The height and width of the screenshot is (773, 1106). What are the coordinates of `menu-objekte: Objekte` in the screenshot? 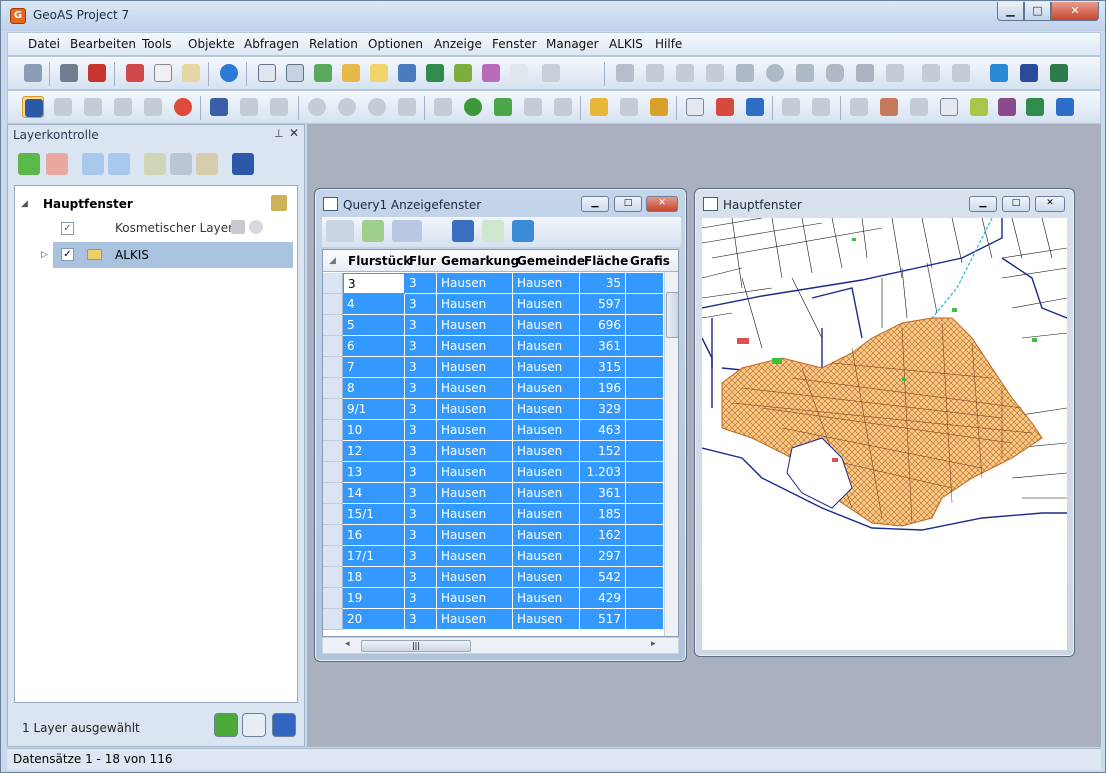 It's located at (211, 44).